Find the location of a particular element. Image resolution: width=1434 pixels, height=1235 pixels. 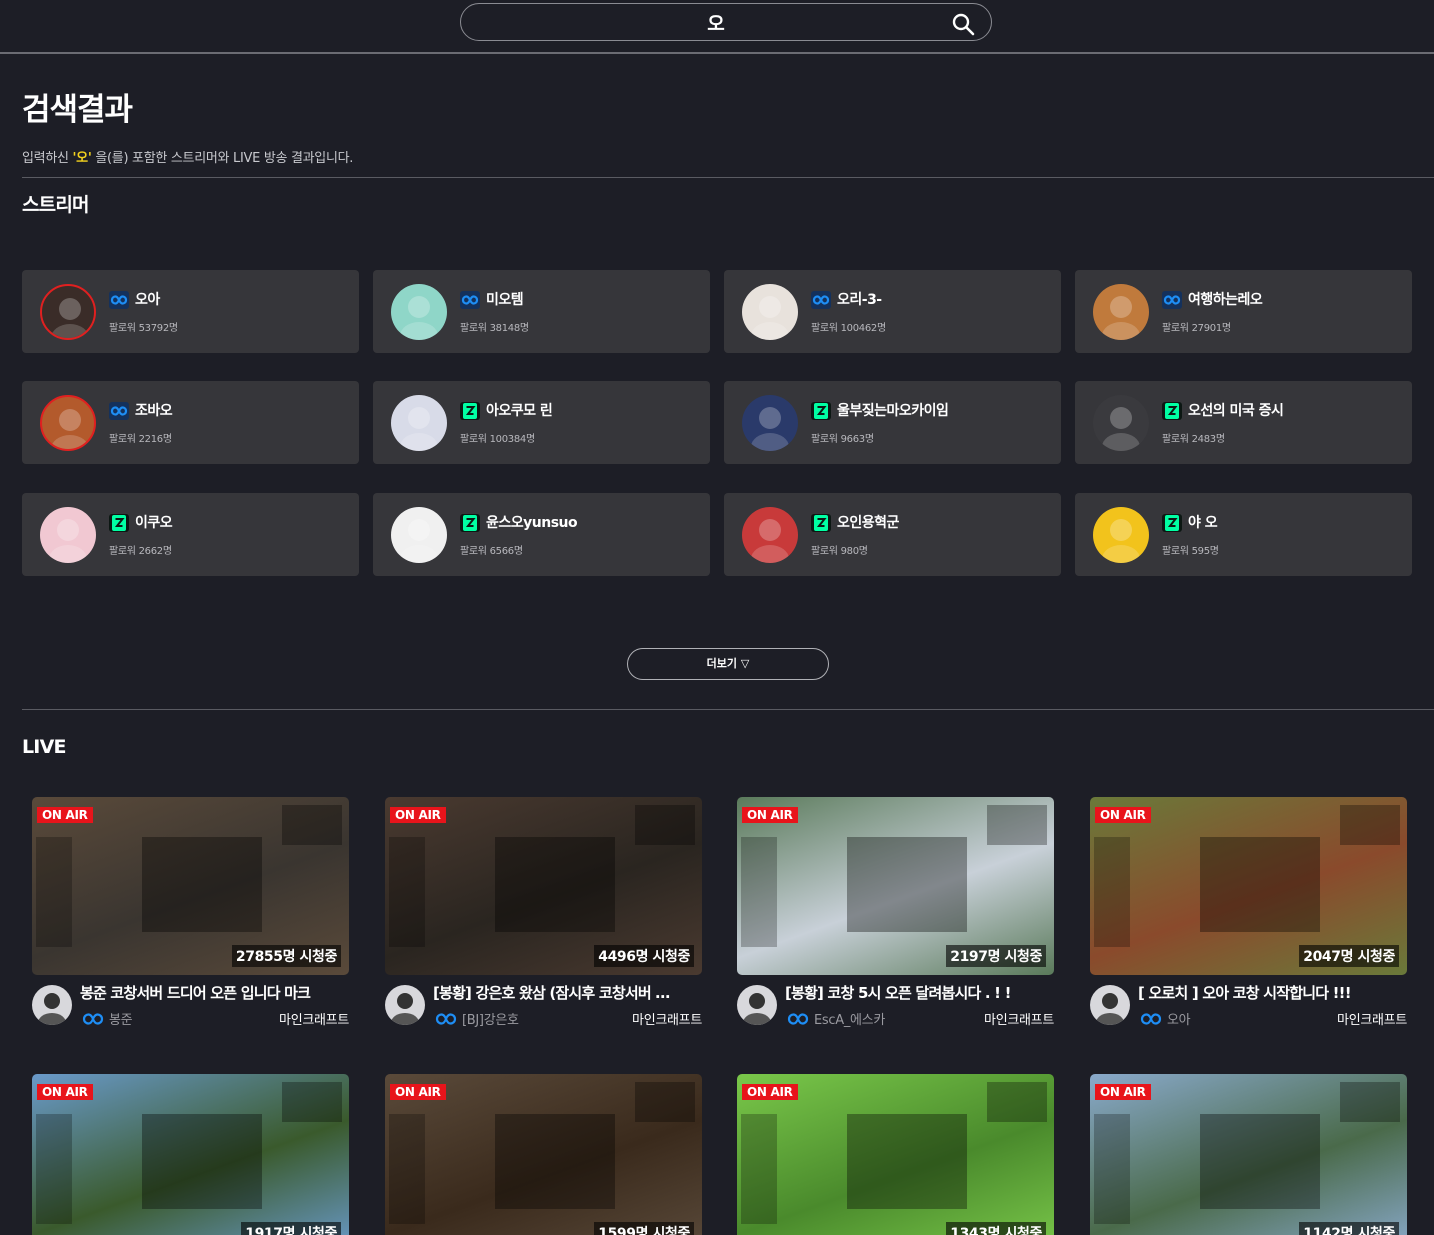

streamer-name: 윤스오yunsuo is located at coordinates (532, 522).